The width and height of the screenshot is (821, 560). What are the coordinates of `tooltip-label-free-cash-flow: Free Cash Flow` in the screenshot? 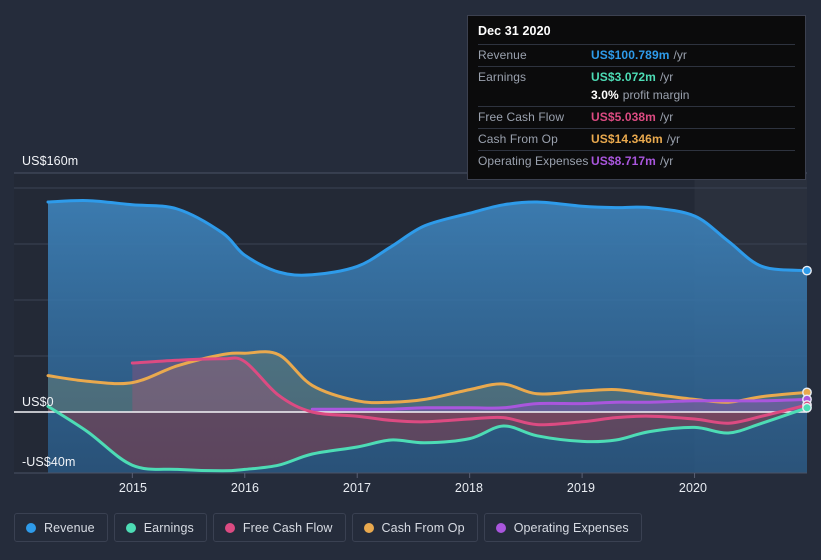 It's located at (521, 117).